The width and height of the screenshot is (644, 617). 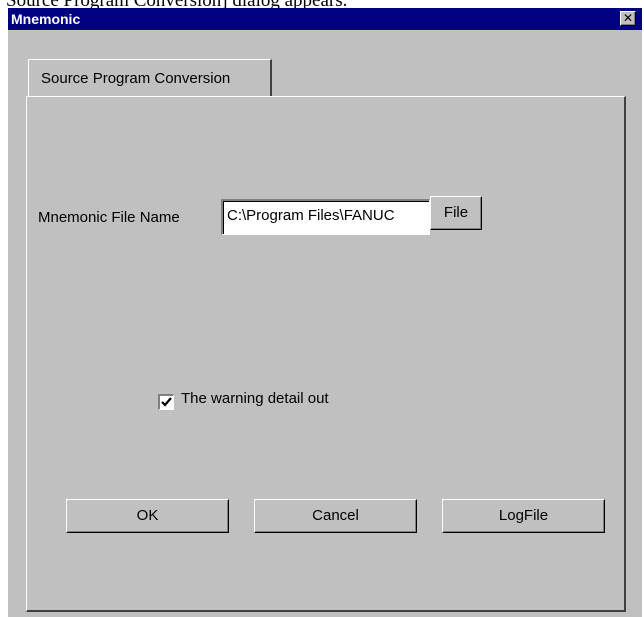 I want to click on mnemonic-file-name-label: Mnemonic File Name, so click(x=109, y=217).